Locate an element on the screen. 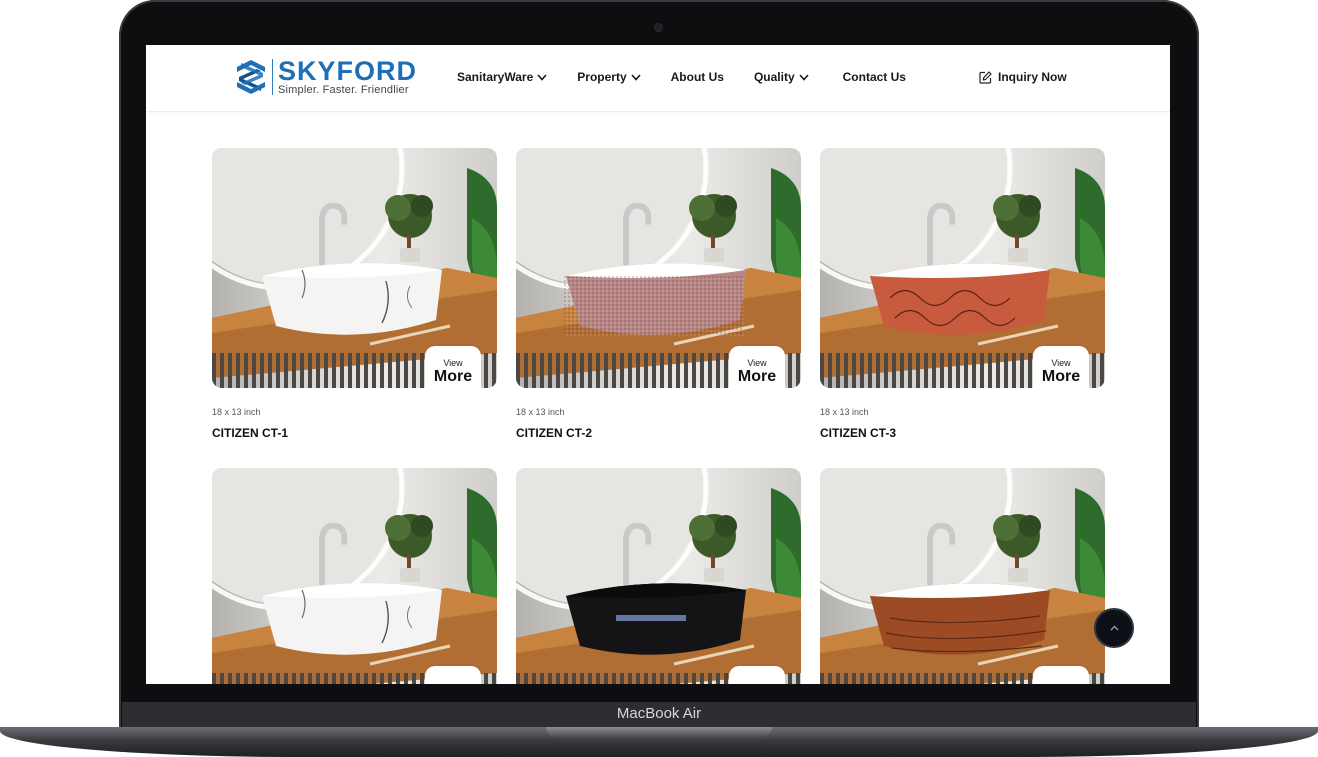 This screenshot has height=757, width=1318. nav-item-label: Contact Us is located at coordinates (874, 77).